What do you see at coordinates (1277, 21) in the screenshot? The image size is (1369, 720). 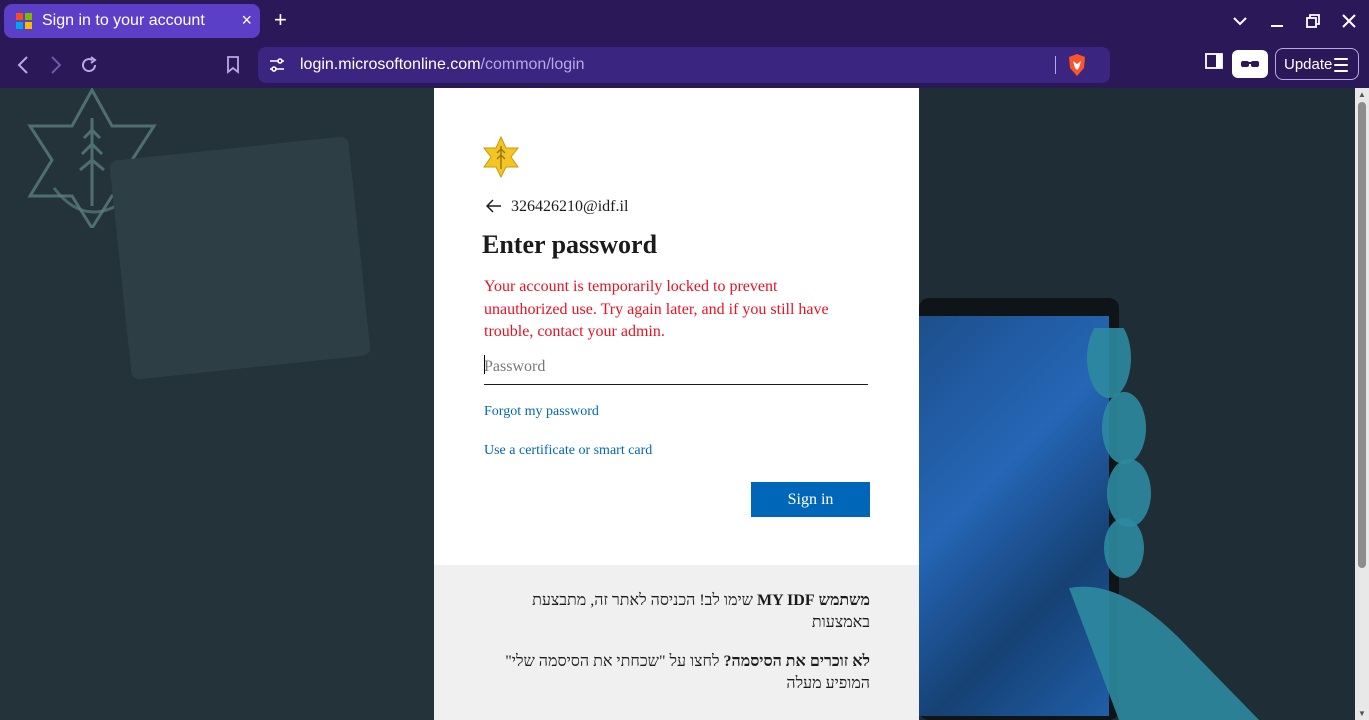 I see `minimize-icon` at bounding box center [1277, 21].